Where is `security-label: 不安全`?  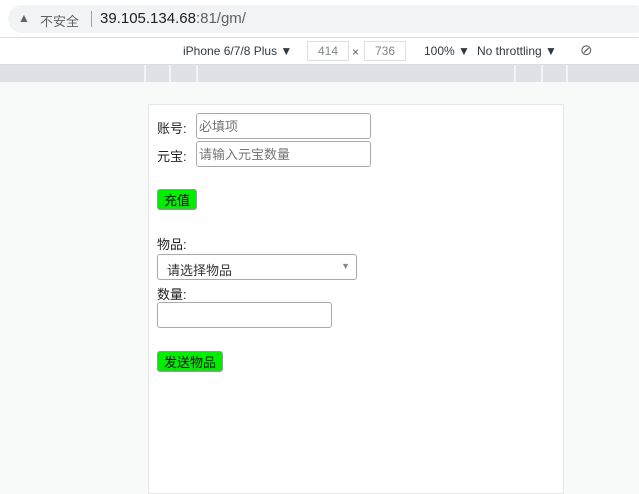 security-label: 不安全 is located at coordinates (59, 20).